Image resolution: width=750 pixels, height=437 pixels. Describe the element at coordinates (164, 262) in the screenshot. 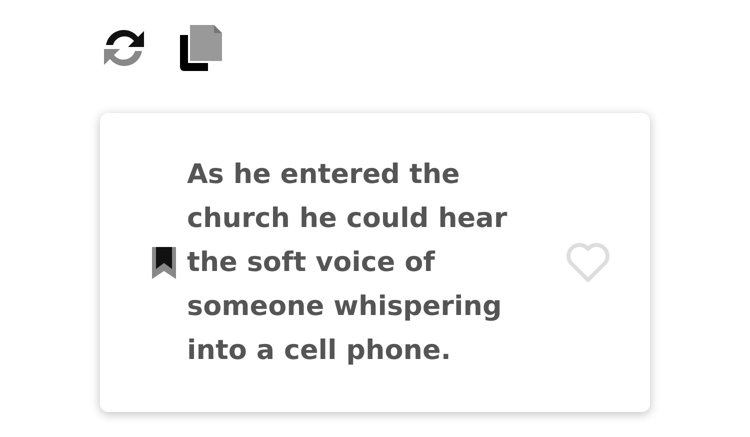

I see `bookmark-icon` at that location.